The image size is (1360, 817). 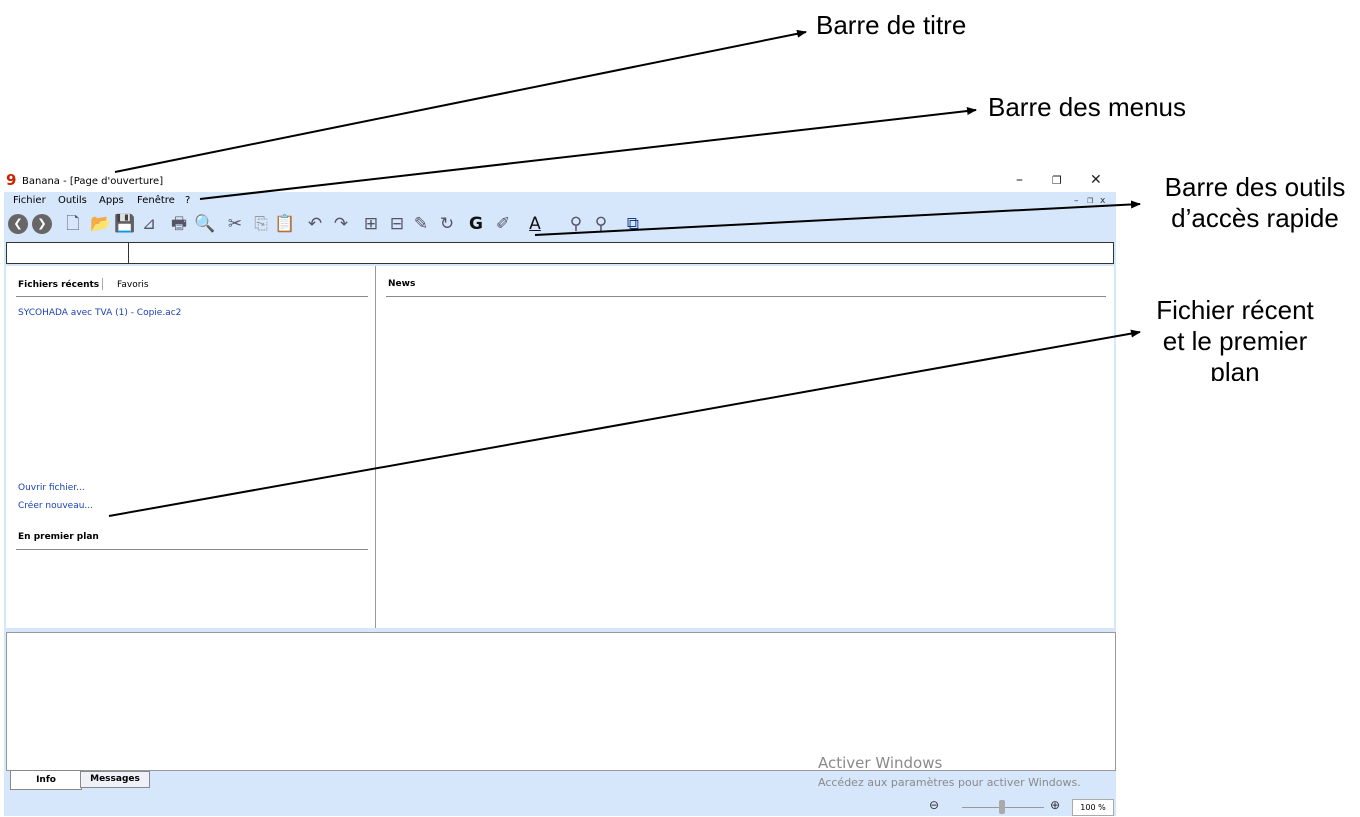 I want to click on title-bar: 9 Banana - [Page d'ouverture] – ❐ ✕, so click(x=560, y=181).